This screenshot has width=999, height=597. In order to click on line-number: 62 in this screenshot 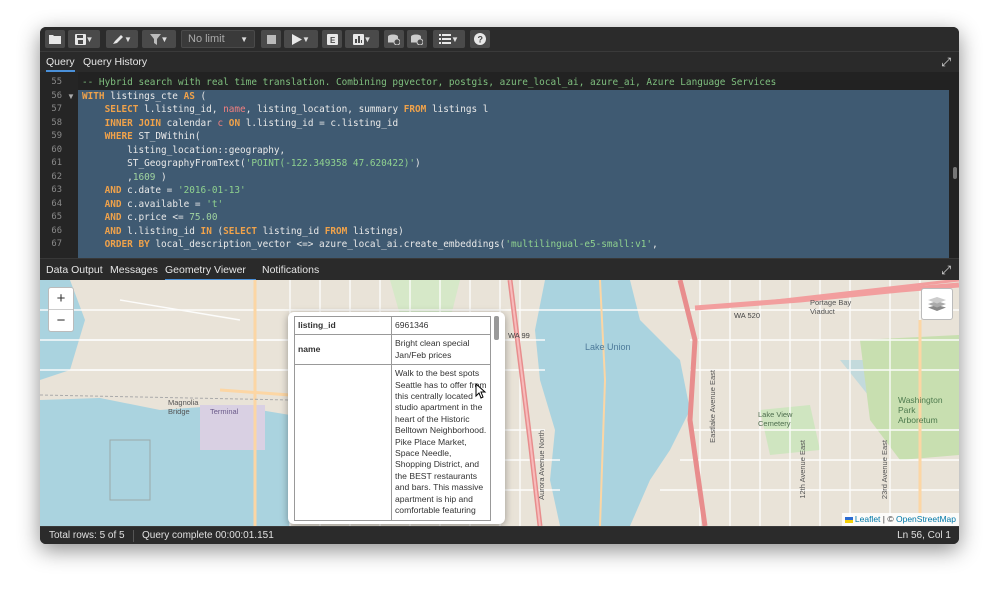, I will do `click(56, 176)`.